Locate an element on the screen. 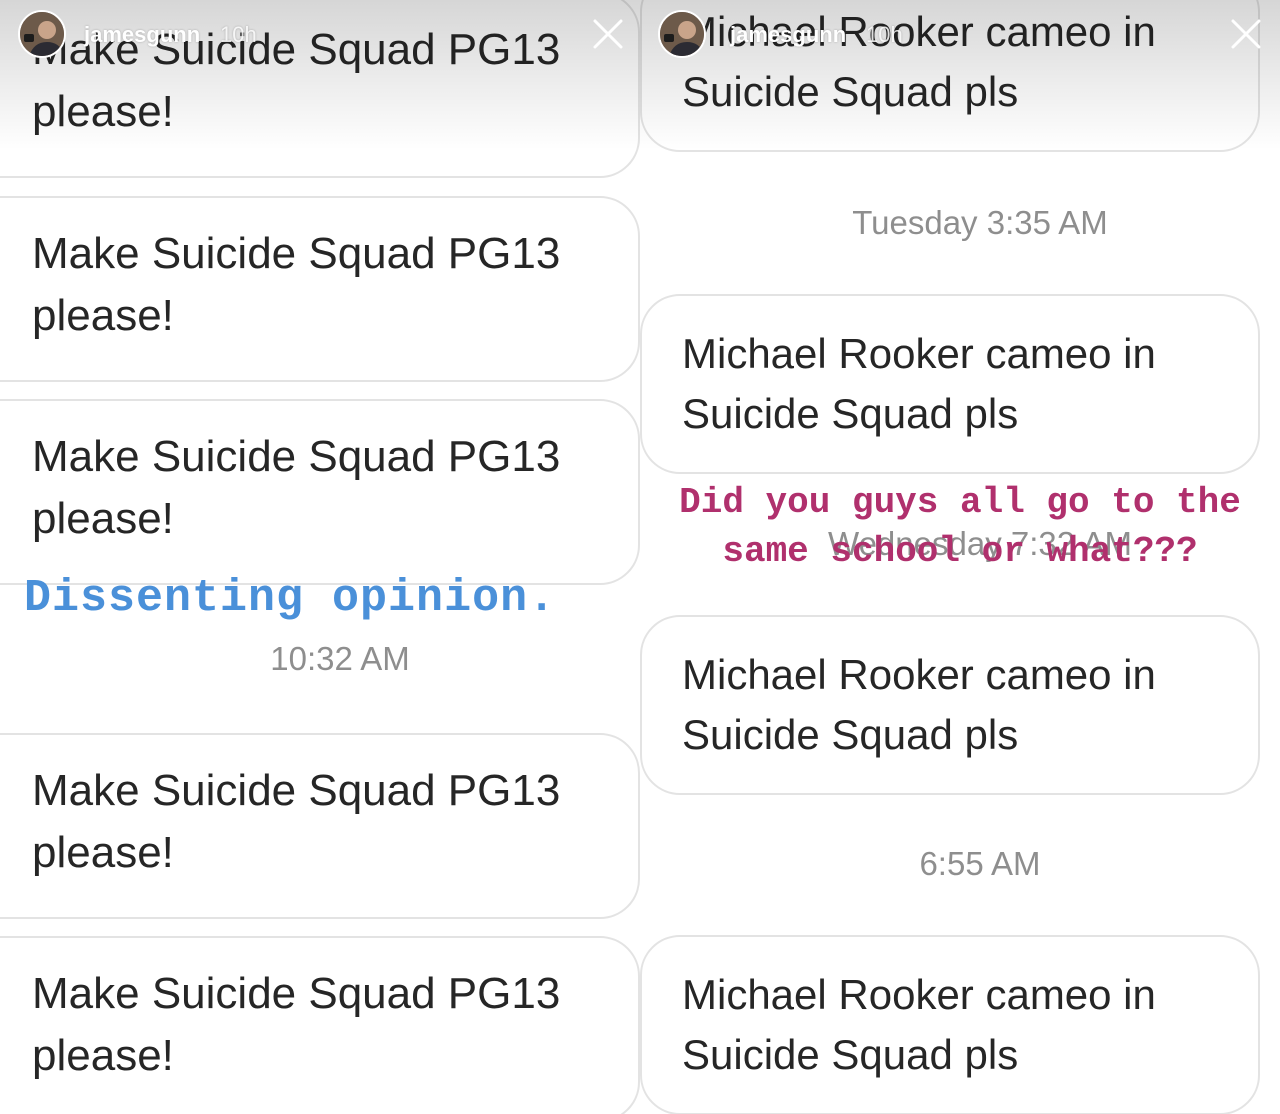  message-timestamp: 6:55 AM is located at coordinates (980, 863).